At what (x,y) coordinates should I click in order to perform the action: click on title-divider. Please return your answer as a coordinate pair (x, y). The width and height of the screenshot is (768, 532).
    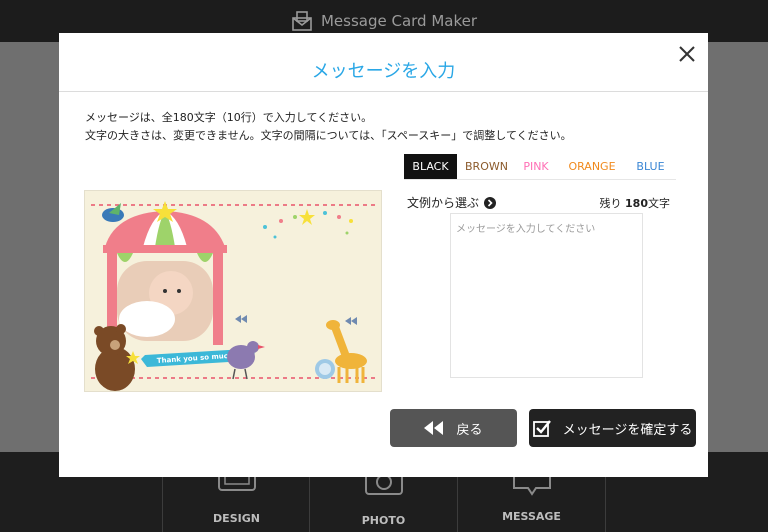
    Looking at the image, I should click on (383, 91).